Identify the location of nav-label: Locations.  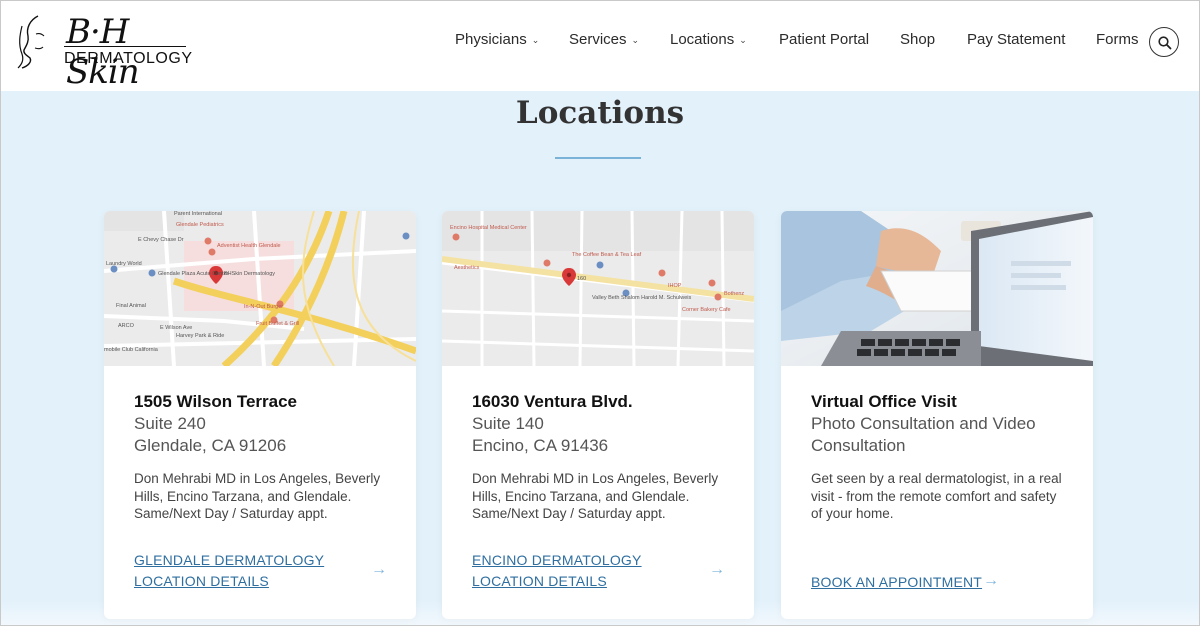
(702, 39).